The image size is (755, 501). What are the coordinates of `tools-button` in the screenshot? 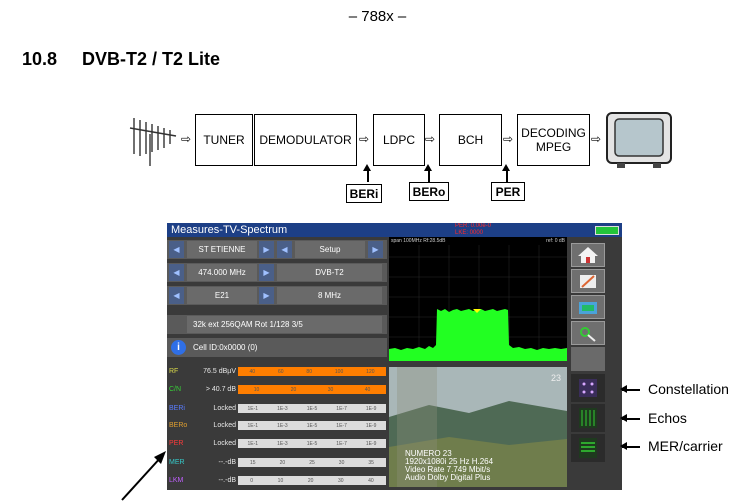 It's located at (588, 281).